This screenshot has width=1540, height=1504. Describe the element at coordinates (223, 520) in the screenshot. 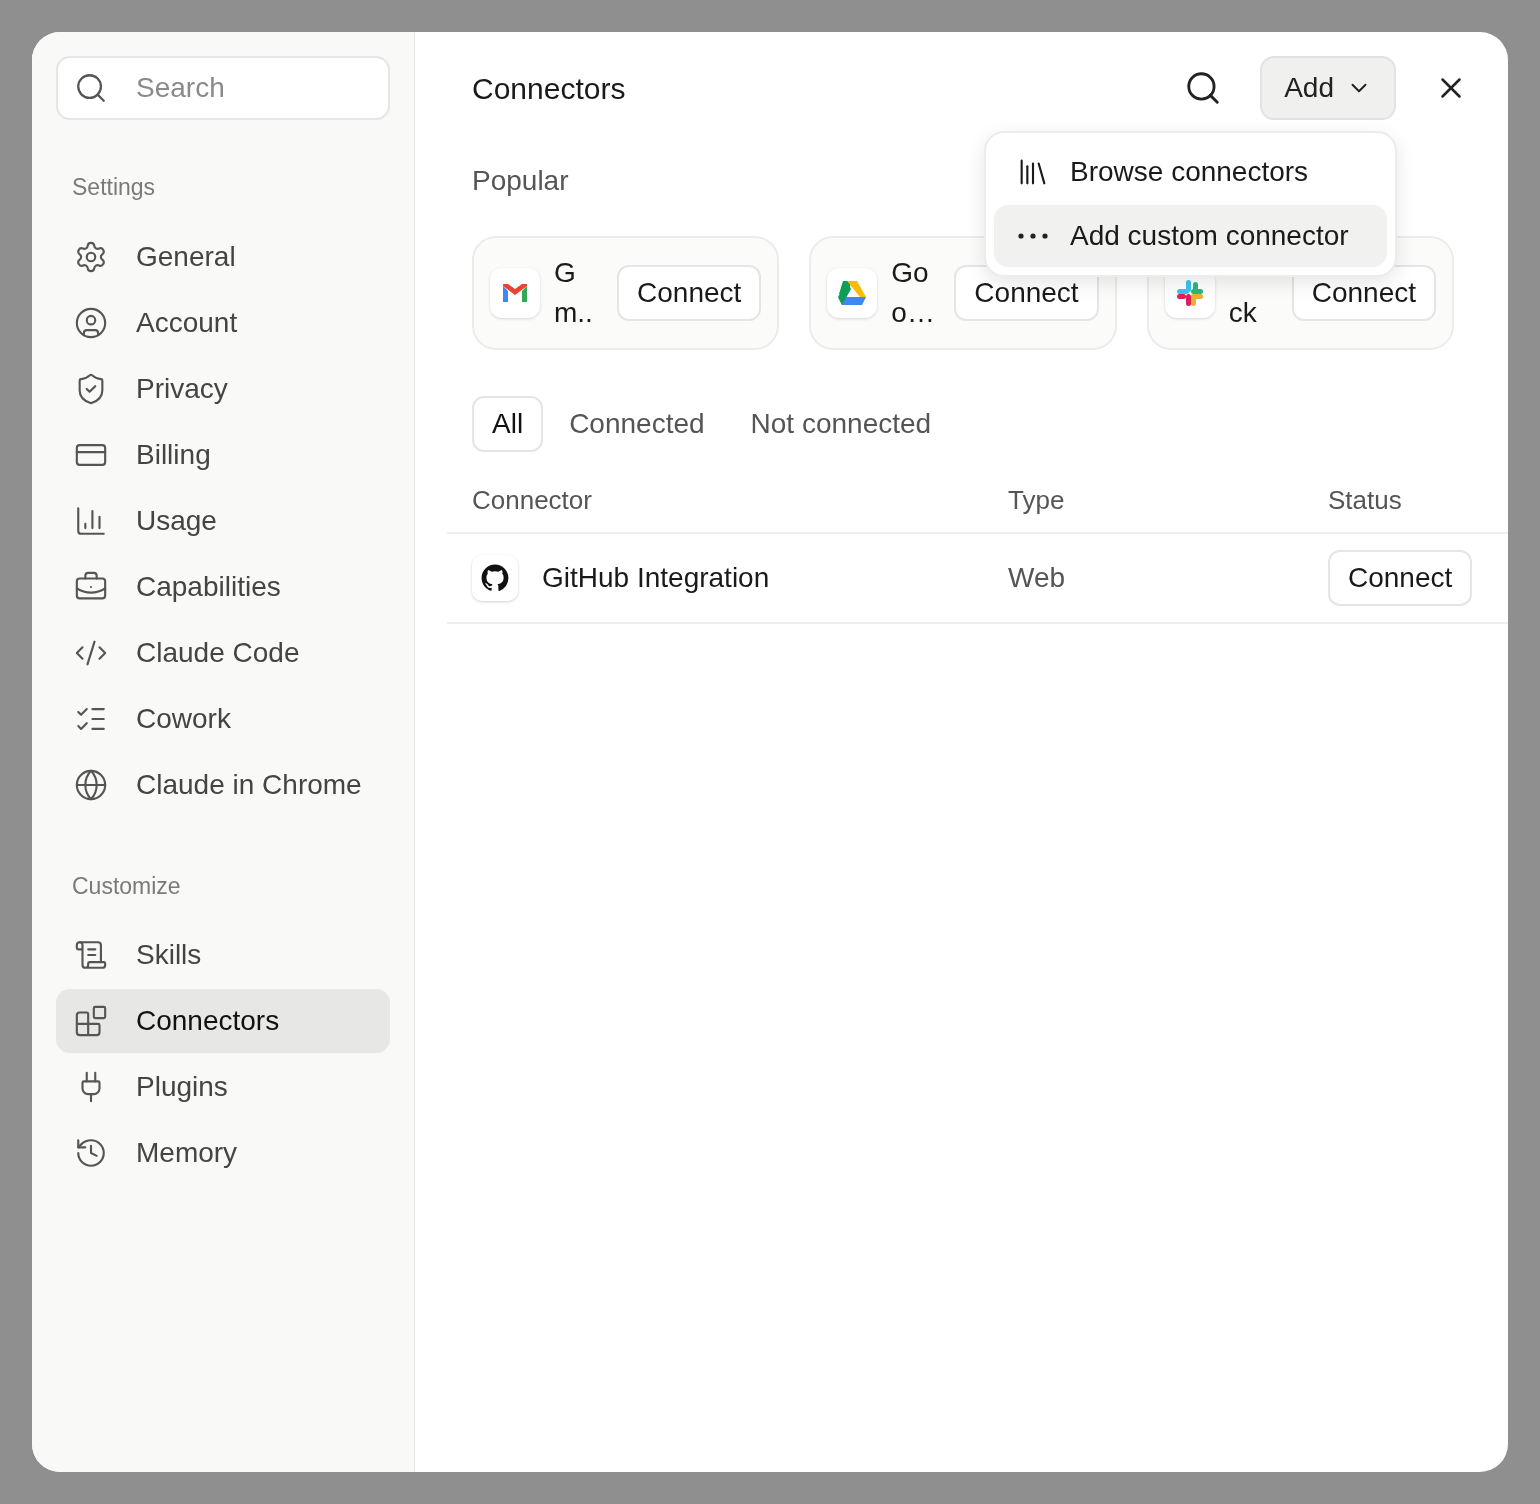

I see `sidebar-item: Usage` at that location.